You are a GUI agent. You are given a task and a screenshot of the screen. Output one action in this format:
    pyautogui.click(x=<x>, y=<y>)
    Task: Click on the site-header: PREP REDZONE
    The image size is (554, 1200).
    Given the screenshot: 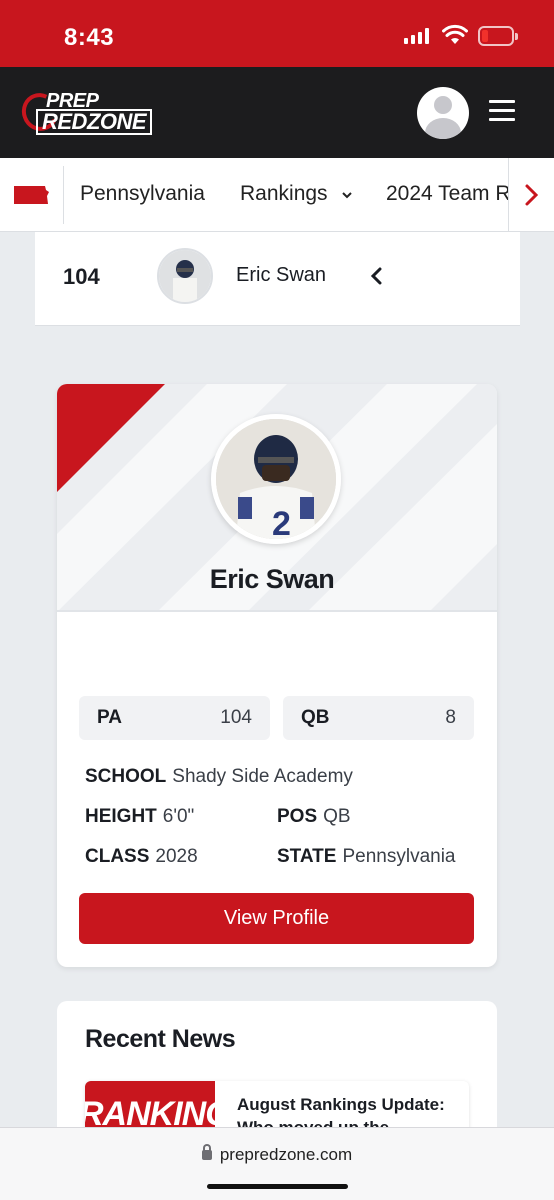 What is the action you would take?
    pyautogui.click(x=277, y=112)
    